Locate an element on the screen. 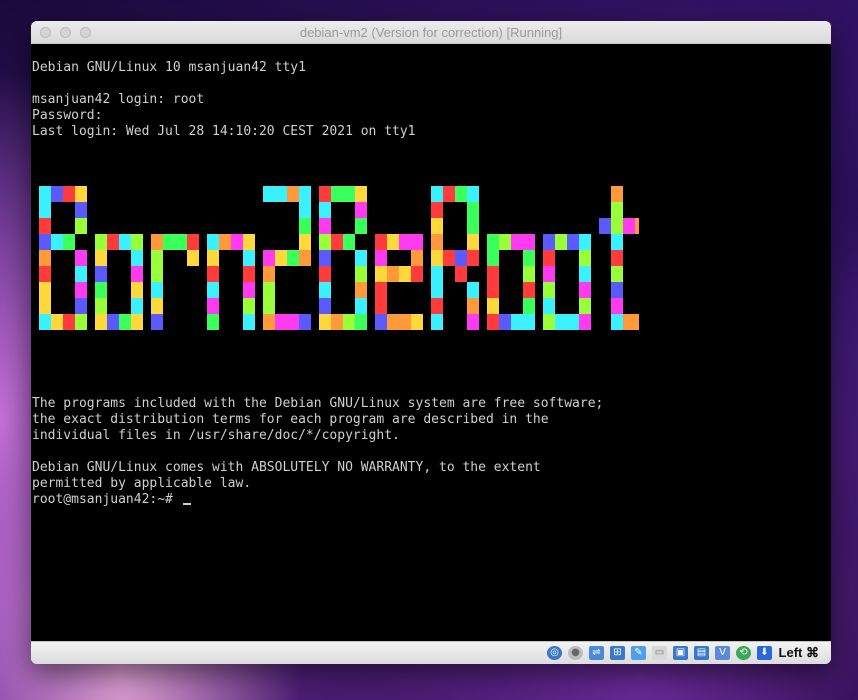  network-icon: ⊞ is located at coordinates (617, 653).